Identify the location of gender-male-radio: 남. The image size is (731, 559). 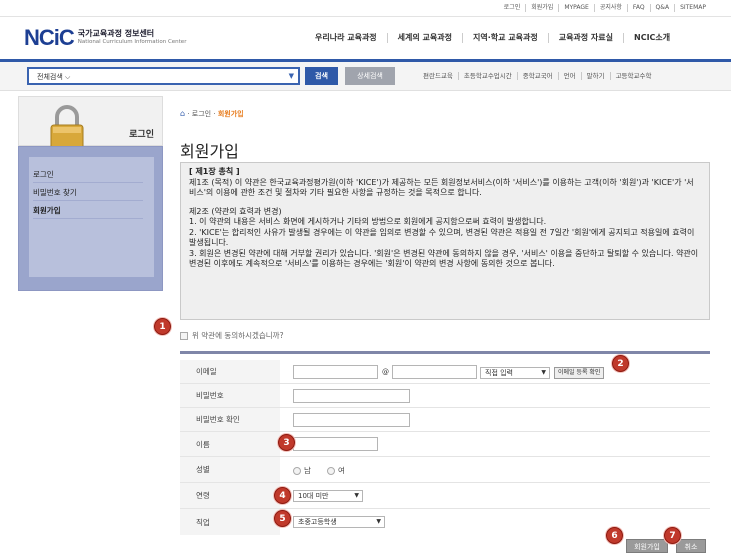
(302, 470).